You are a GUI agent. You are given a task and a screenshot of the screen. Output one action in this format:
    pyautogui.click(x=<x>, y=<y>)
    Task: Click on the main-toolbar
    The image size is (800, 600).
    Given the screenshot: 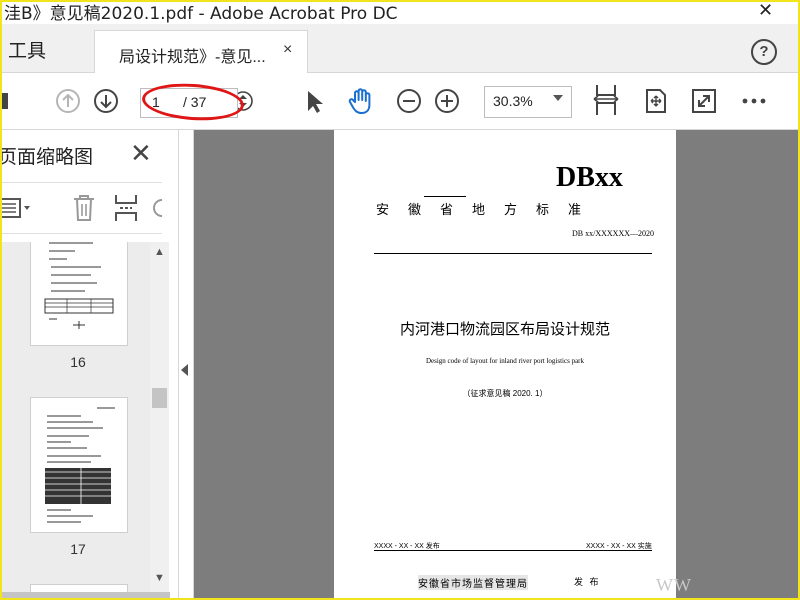 What is the action you would take?
    pyautogui.click(x=400, y=101)
    